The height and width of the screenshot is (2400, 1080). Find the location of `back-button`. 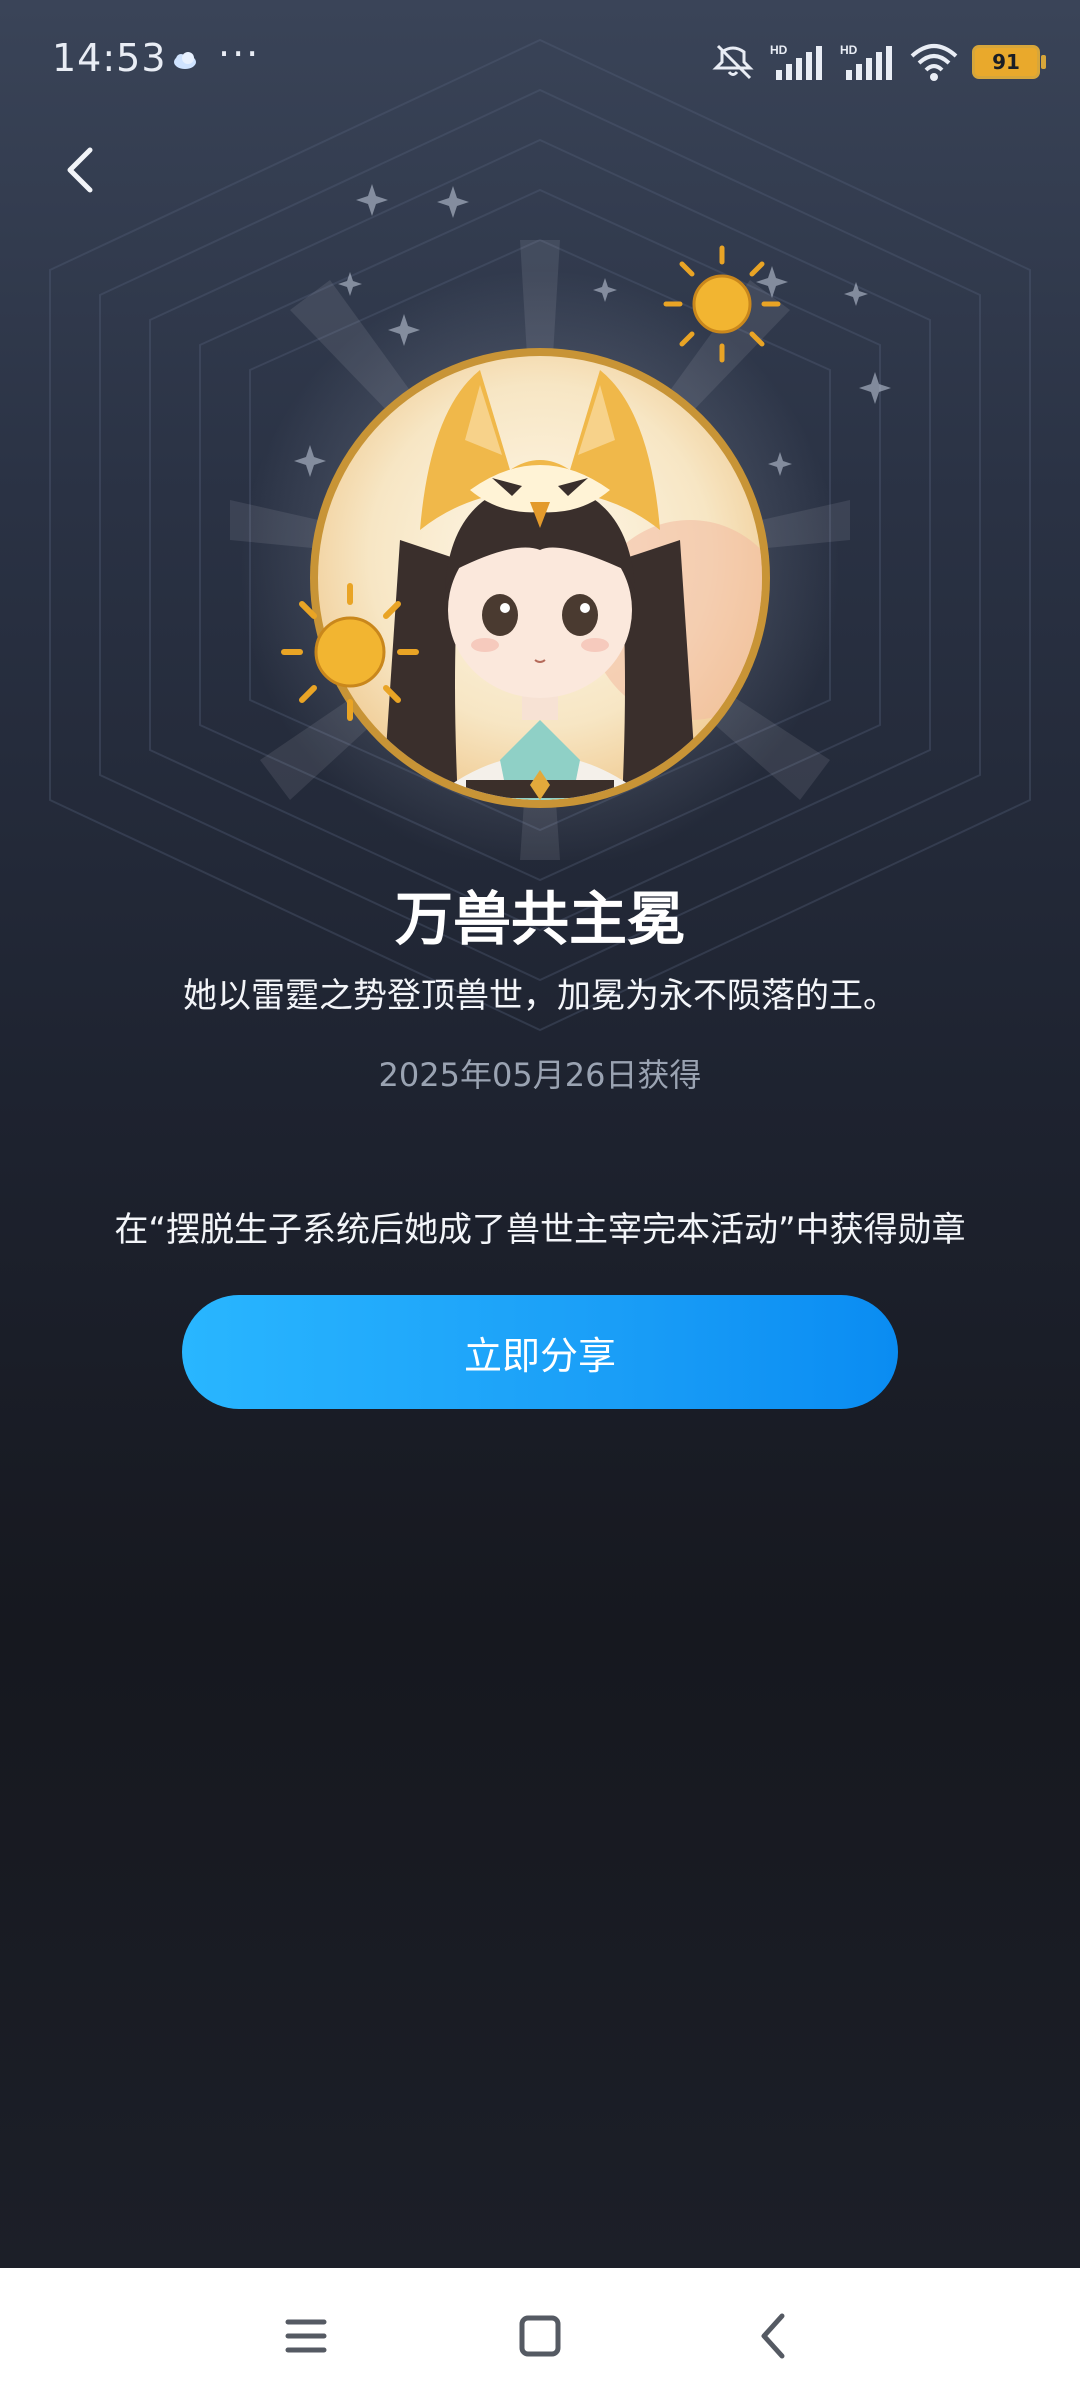

back-button is located at coordinates (82, 170).